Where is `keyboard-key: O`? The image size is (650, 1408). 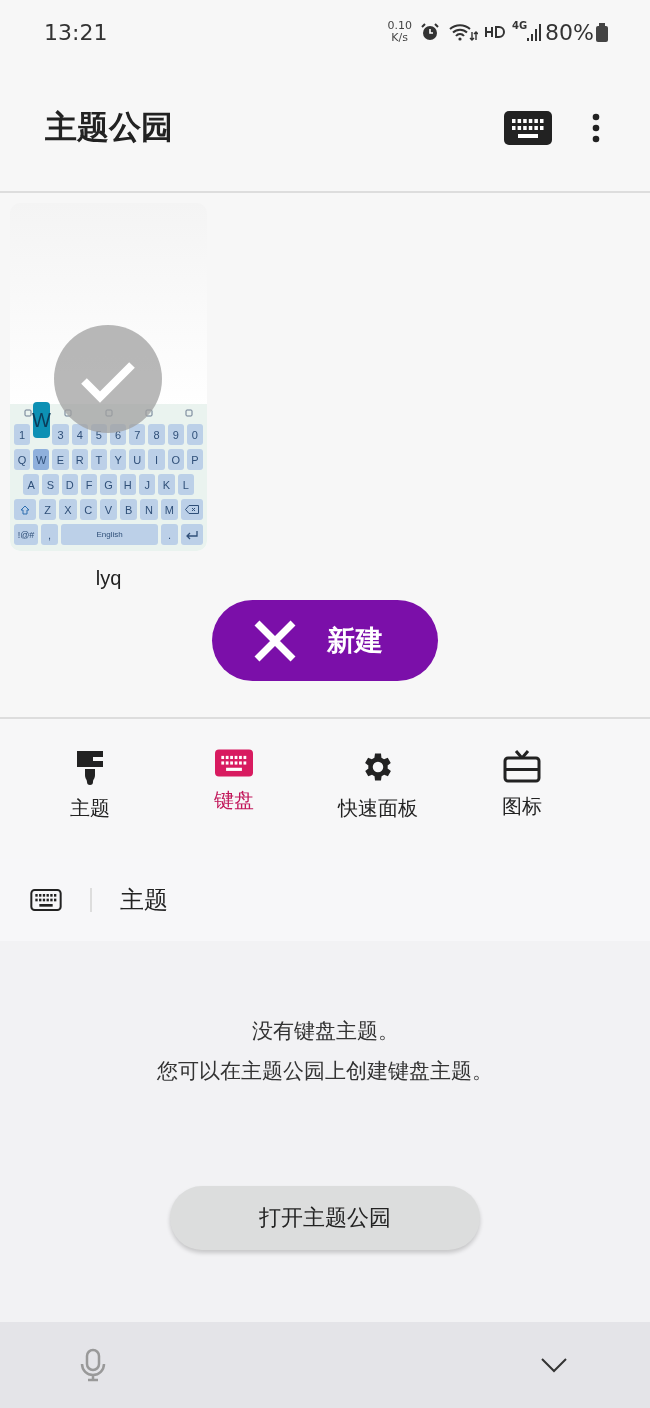 keyboard-key: O is located at coordinates (175, 459).